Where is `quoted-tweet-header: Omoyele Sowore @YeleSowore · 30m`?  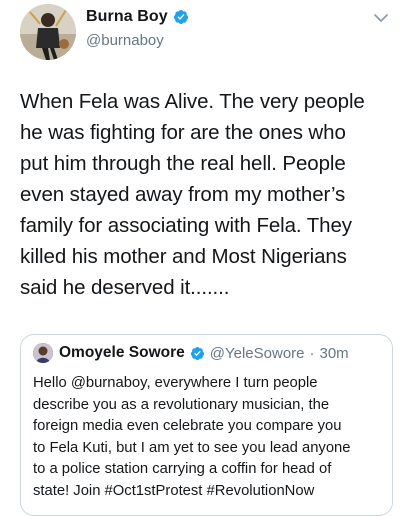 quoted-tweet-header: Omoyele Sowore @YeleSowore · 30m is located at coordinates (204, 353).